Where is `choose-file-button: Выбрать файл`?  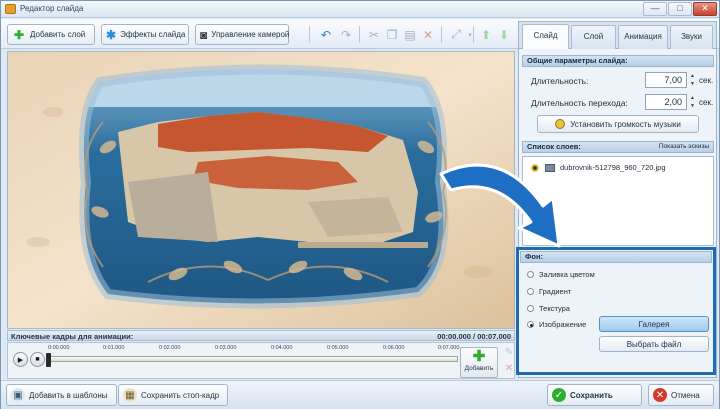
choose-file-button: Выбрать файл is located at coordinates (654, 344).